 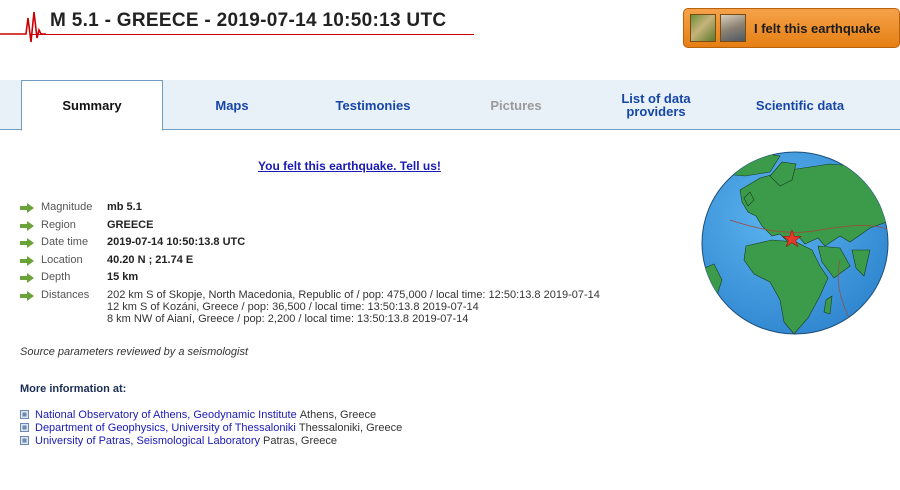 I want to click on seismogram-icon, so click(x=23, y=27).